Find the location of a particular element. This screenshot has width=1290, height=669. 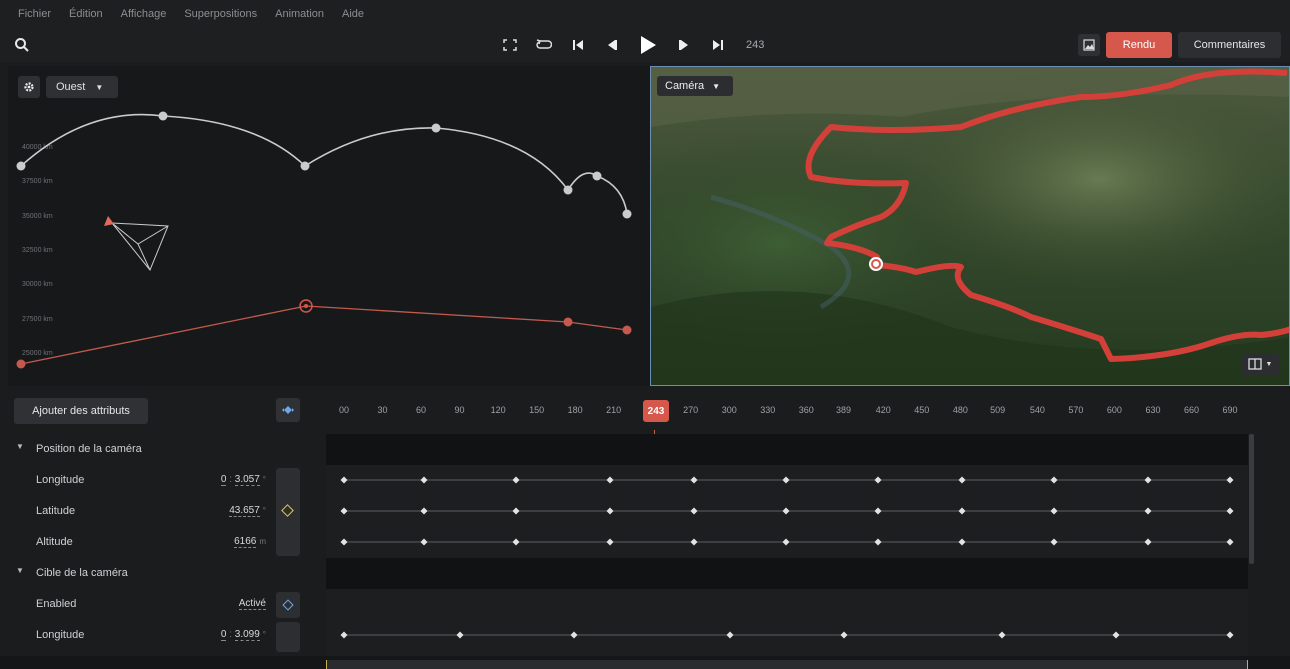

search-icon is located at coordinates (22, 45).